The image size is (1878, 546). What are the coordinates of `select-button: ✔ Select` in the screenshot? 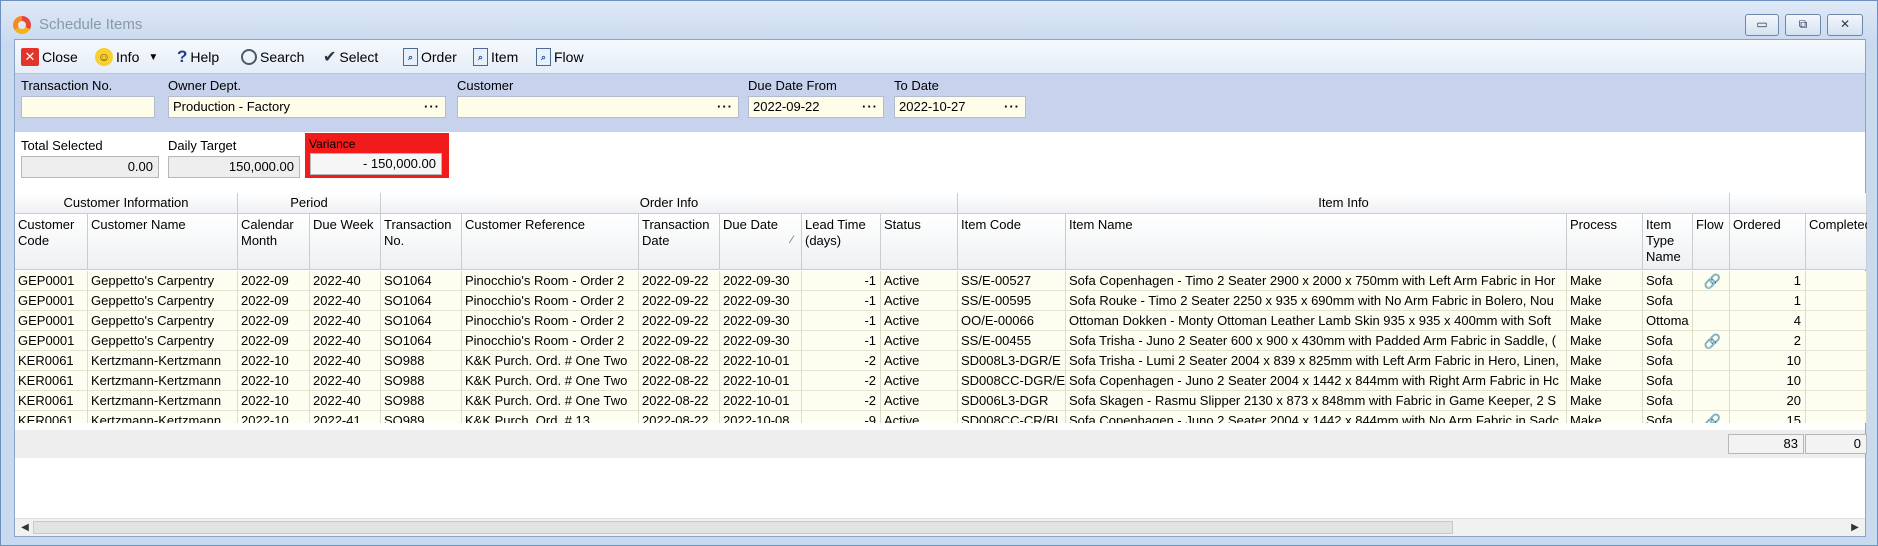 It's located at (350, 57).